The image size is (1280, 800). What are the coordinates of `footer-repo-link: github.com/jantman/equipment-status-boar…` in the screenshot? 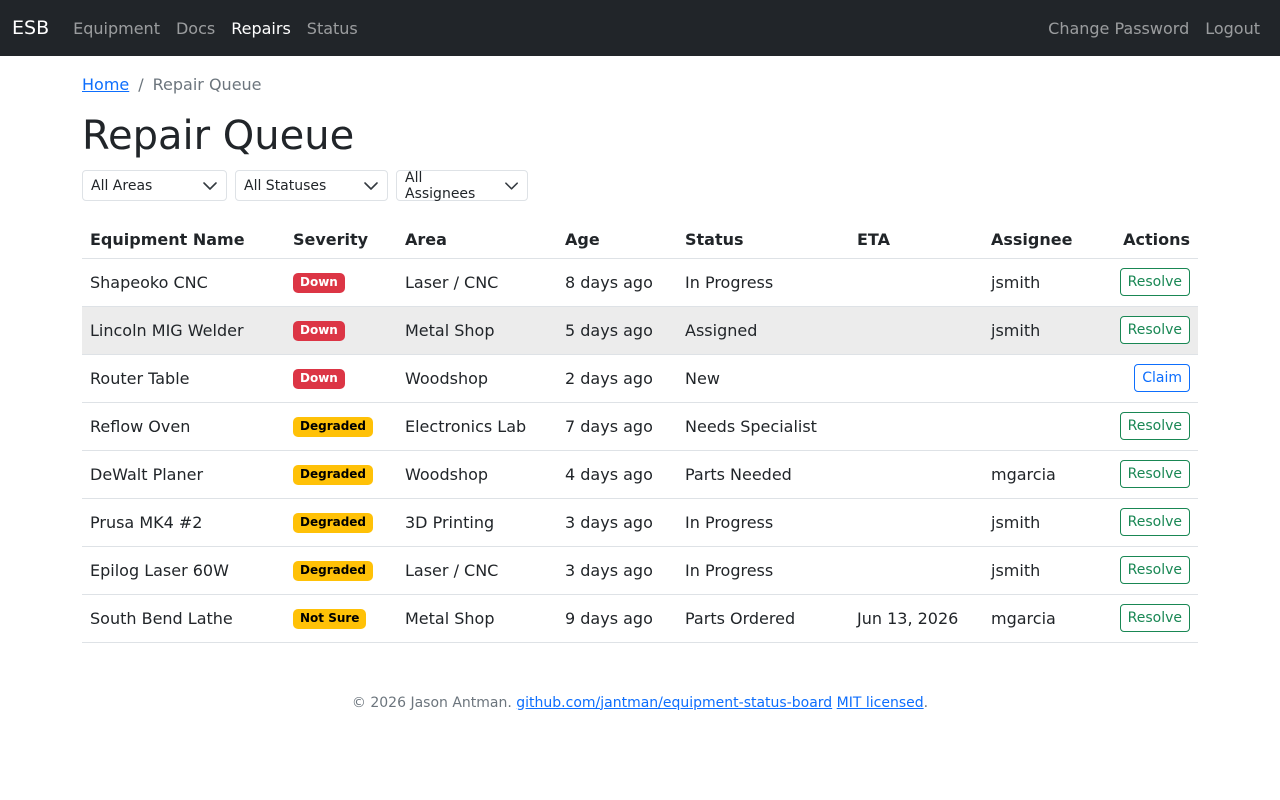 It's located at (674, 703).